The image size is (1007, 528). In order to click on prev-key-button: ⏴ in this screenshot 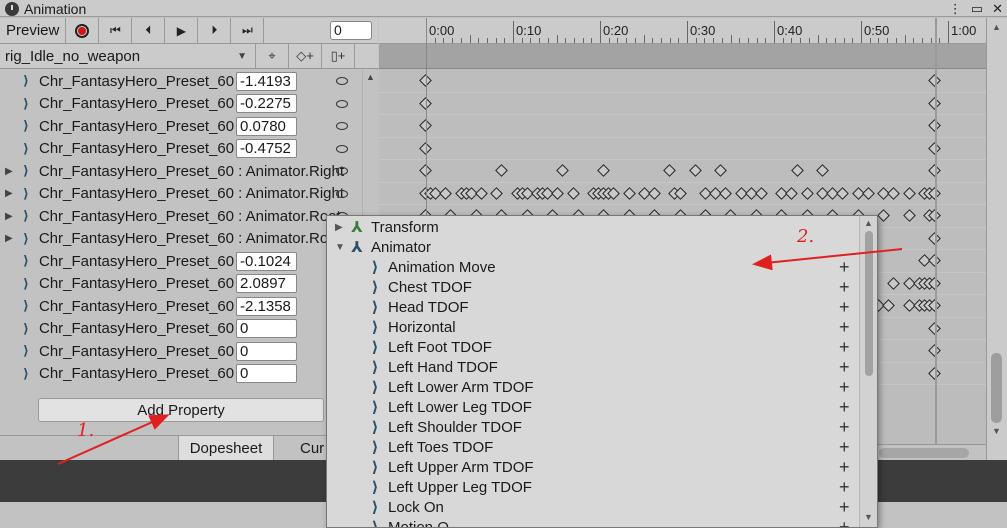, I will do `click(149, 30)`.